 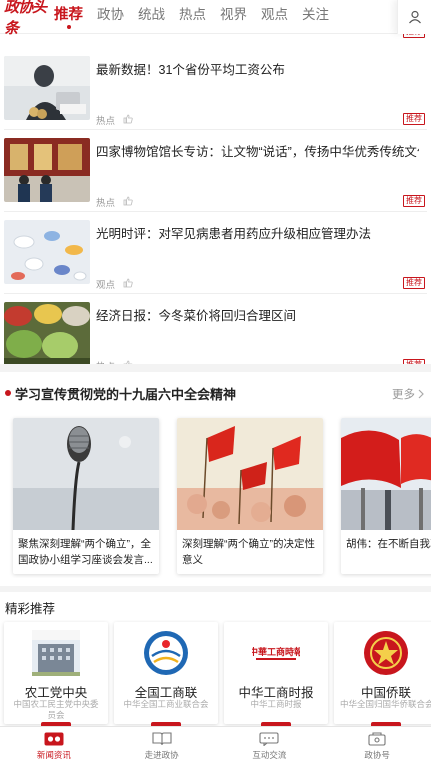 I want to click on user-button, so click(x=414, y=17).